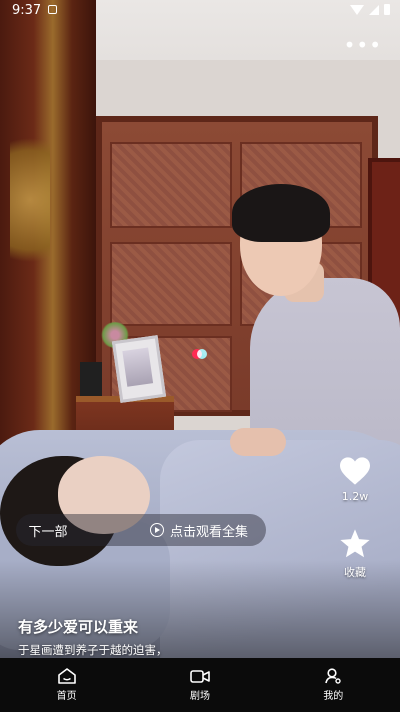  Describe the element at coordinates (374, 9) in the screenshot. I see `signal-icon` at that location.